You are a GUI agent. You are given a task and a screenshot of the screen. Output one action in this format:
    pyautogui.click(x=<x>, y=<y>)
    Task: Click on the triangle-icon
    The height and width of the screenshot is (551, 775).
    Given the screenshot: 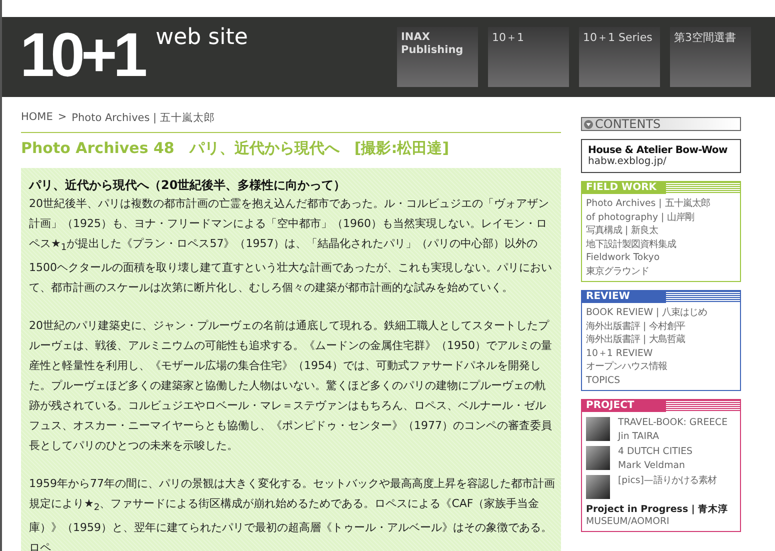 What is the action you would take?
    pyautogui.click(x=588, y=124)
    